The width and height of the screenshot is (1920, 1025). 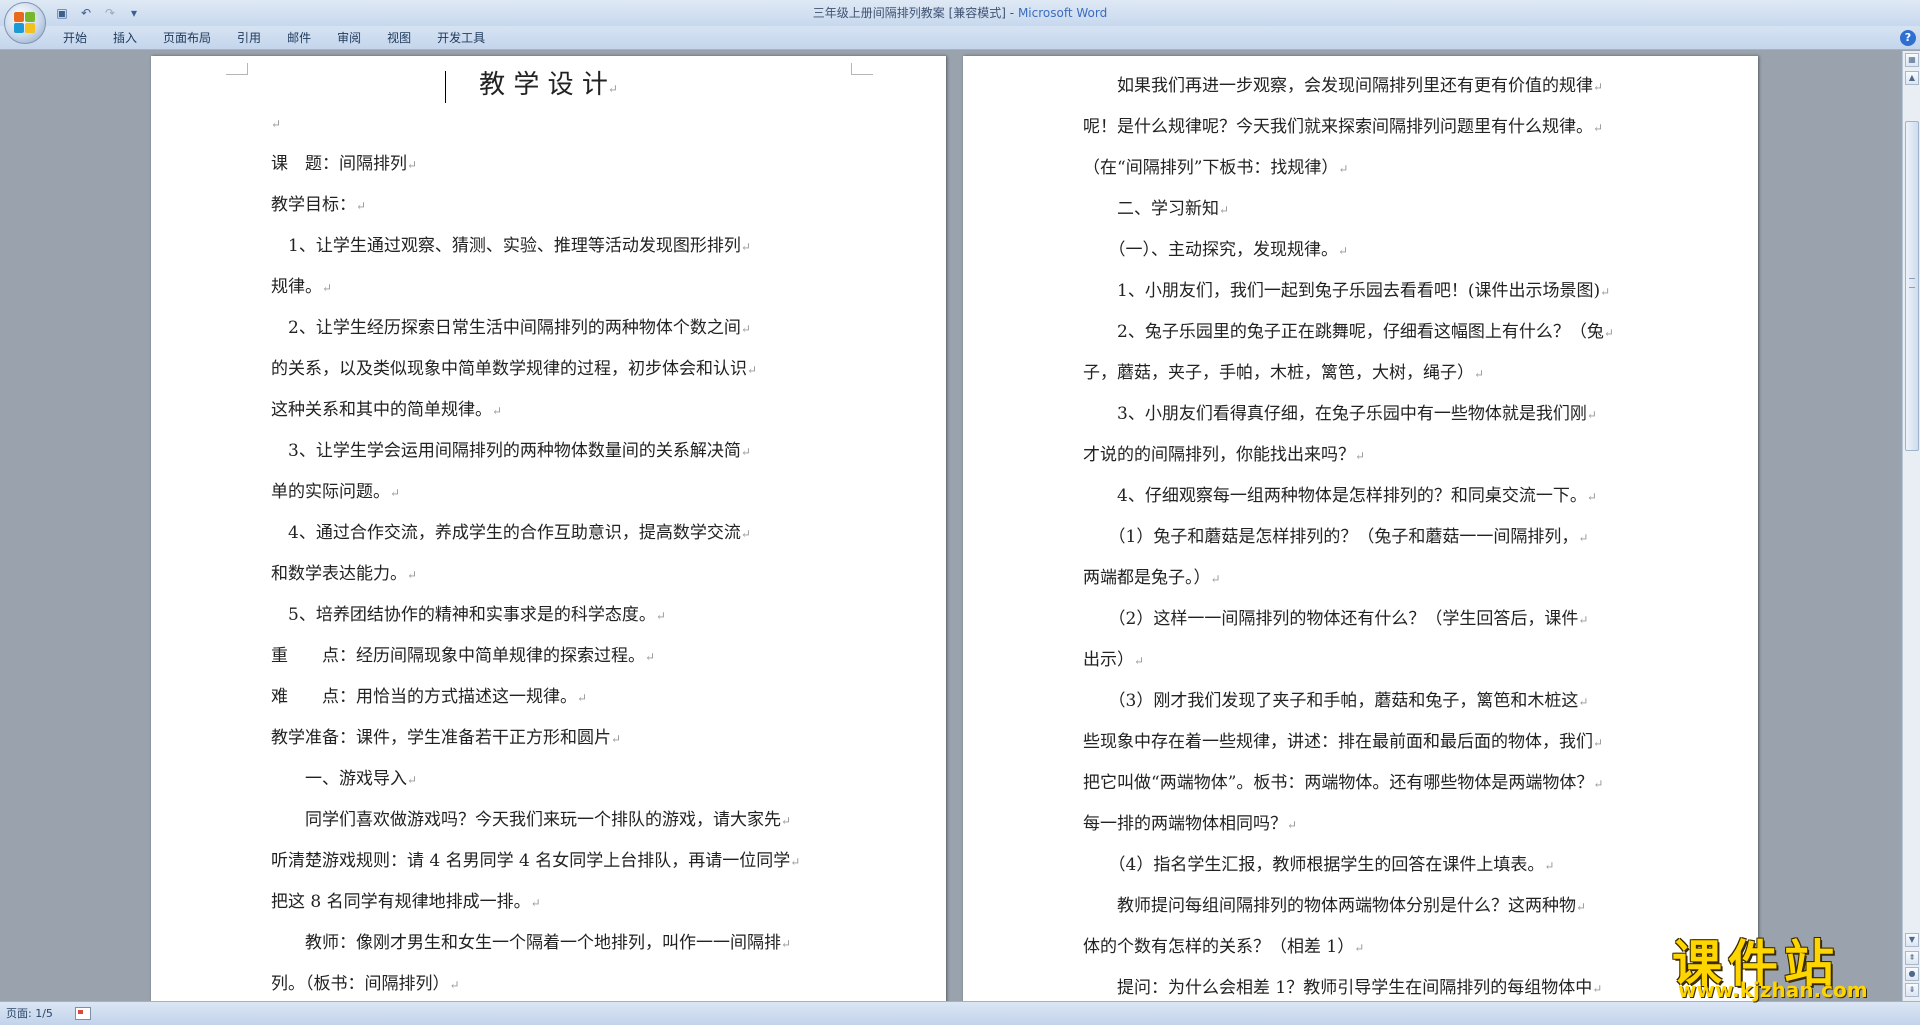 I want to click on ribbon-tab: 页面布局, so click(x=187, y=38).